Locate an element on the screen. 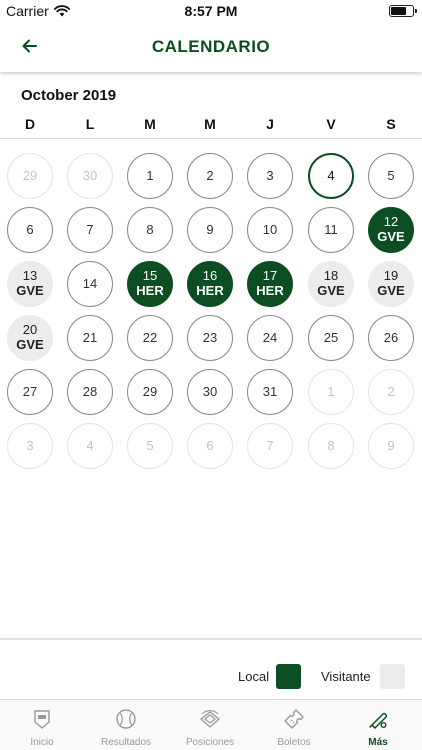 The image size is (422, 750). status-time: 8:57 PM is located at coordinates (211, 11).